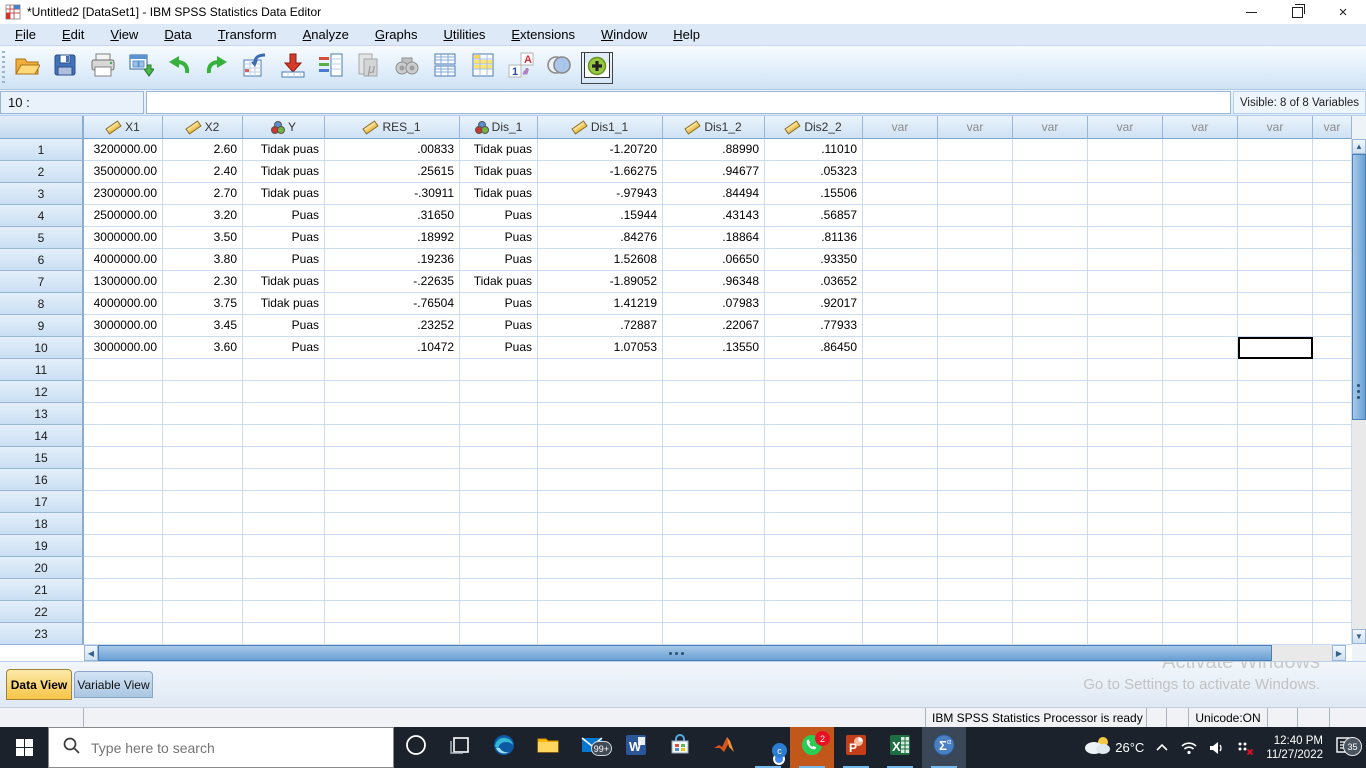 The image size is (1366, 768). I want to click on cell: .18992, so click(392, 238).